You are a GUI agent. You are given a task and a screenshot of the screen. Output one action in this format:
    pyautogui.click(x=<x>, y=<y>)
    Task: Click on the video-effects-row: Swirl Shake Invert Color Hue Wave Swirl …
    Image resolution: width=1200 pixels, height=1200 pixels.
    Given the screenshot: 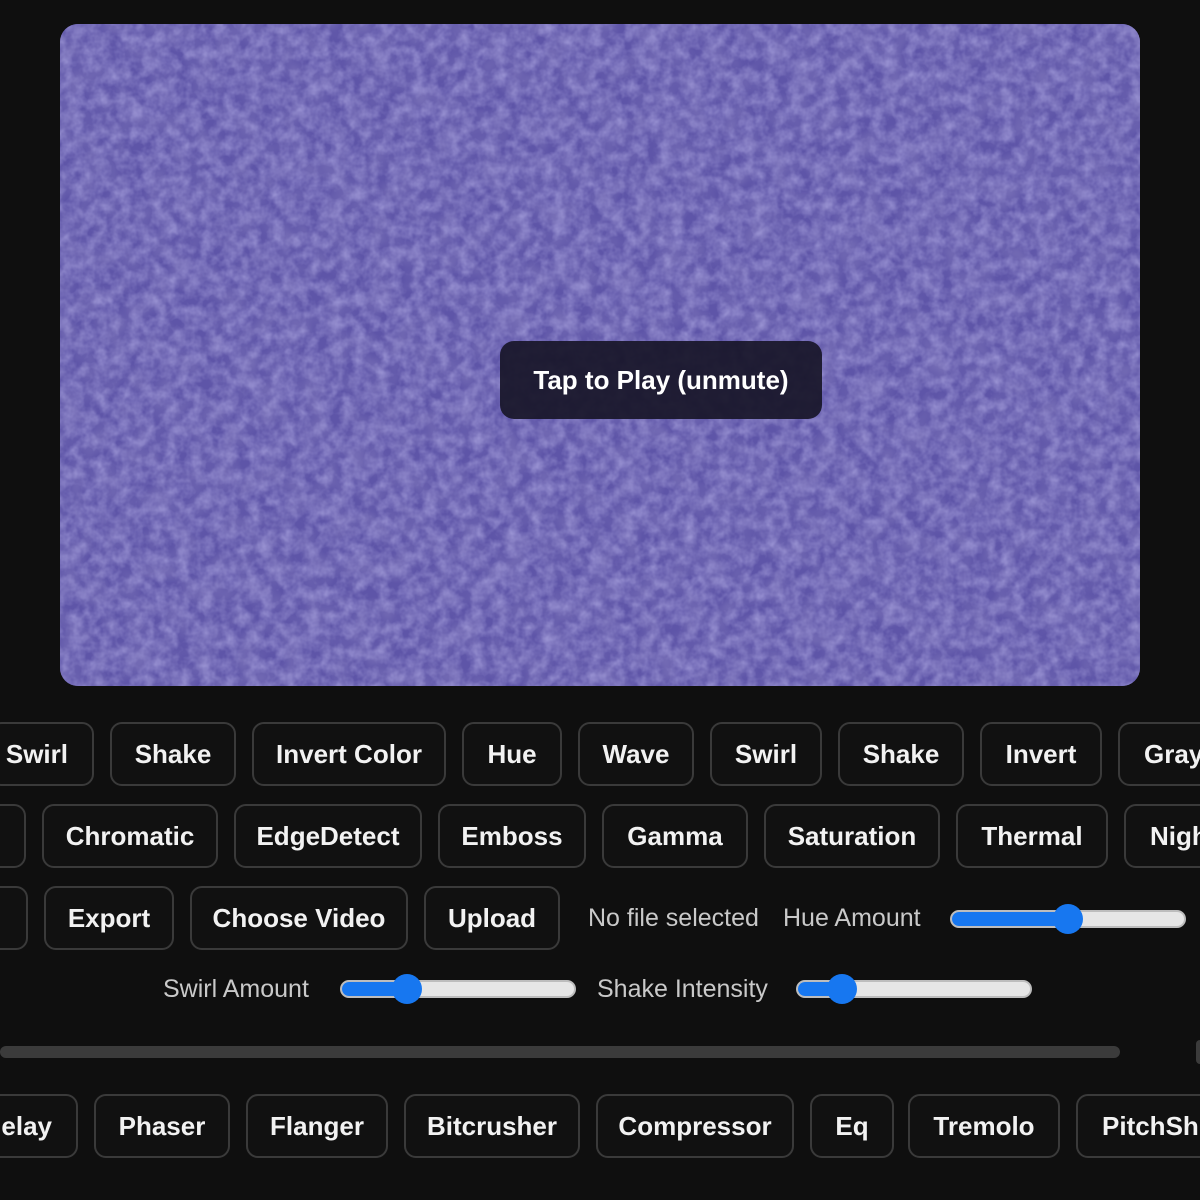 What is the action you would take?
    pyautogui.click(x=600, y=755)
    